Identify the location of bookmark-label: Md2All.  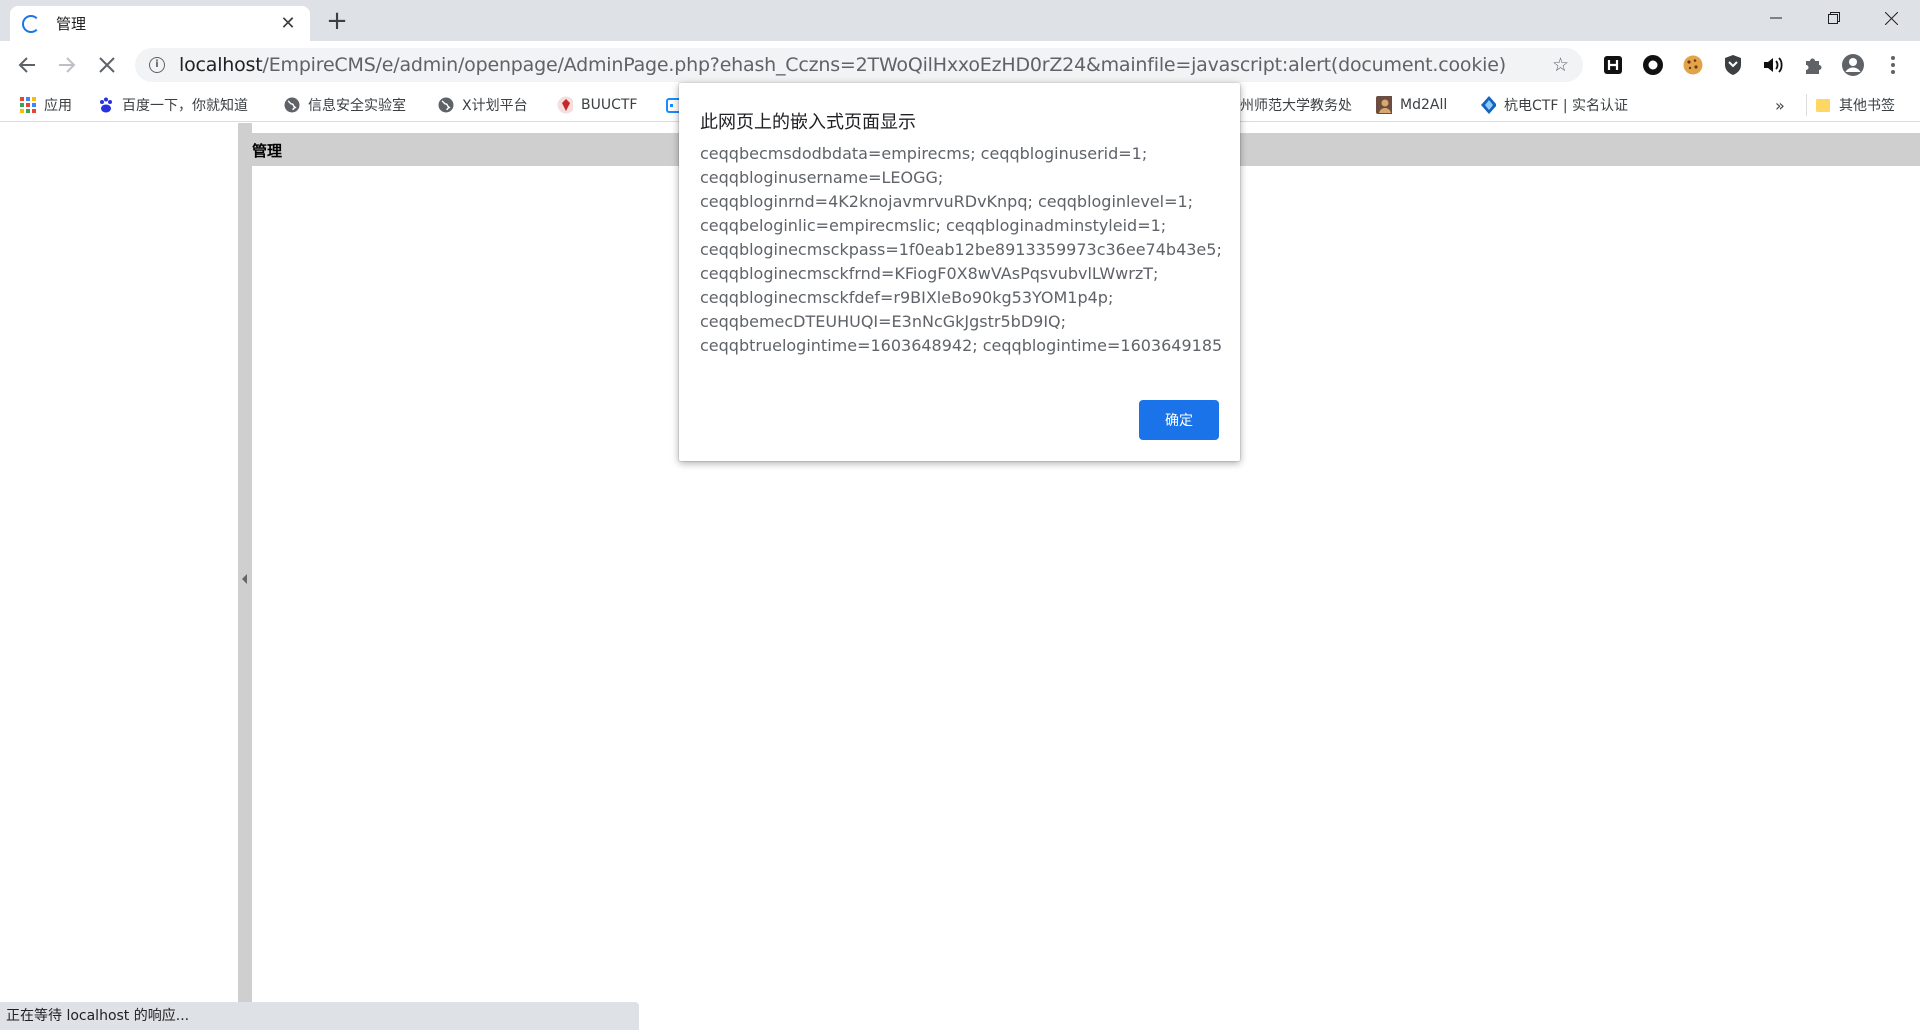
(1424, 105).